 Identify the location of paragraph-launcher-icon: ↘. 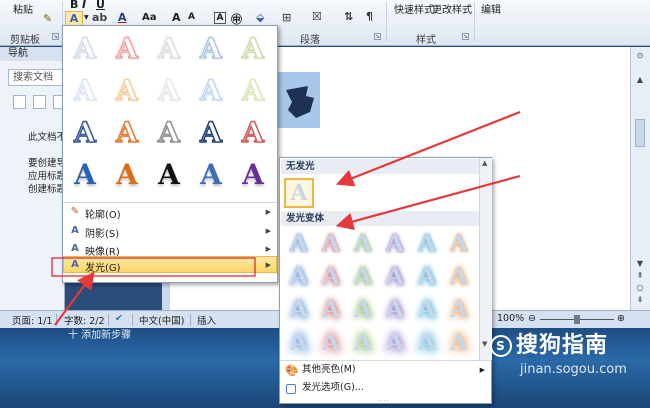
(377, 36).